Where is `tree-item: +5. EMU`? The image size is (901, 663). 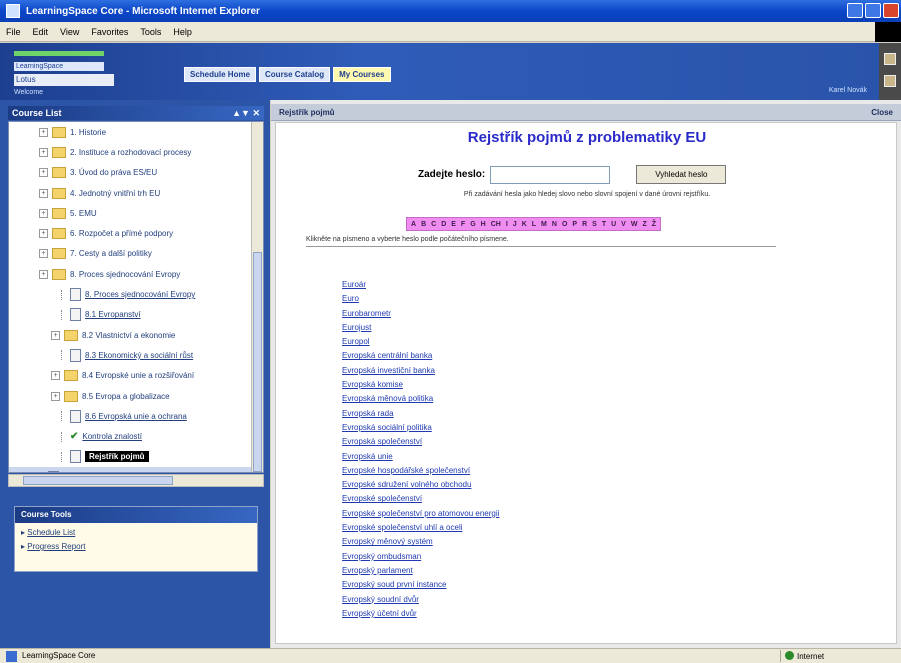 tree-item: +5. EMU is located at coordinates (136, 213).